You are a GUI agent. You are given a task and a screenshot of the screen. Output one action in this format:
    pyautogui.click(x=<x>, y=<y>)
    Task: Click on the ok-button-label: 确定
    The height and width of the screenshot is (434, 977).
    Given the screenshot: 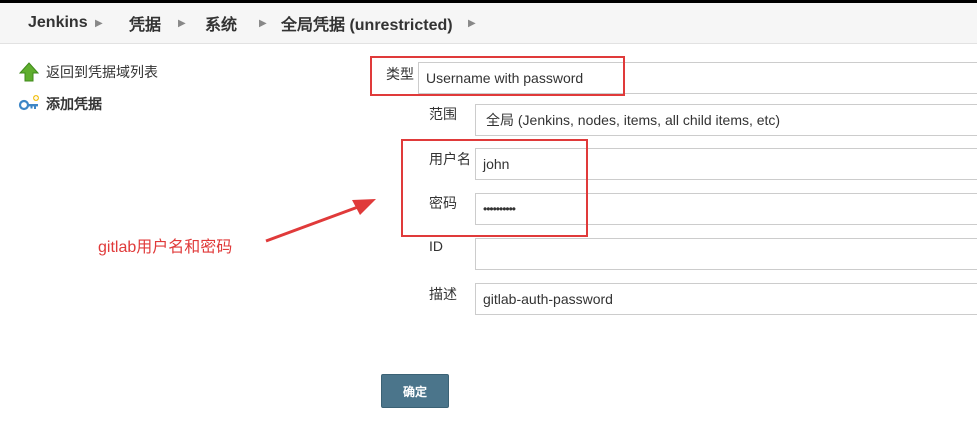 What is the action you would take?
    pyautogui.click(x=414, y=391)
    